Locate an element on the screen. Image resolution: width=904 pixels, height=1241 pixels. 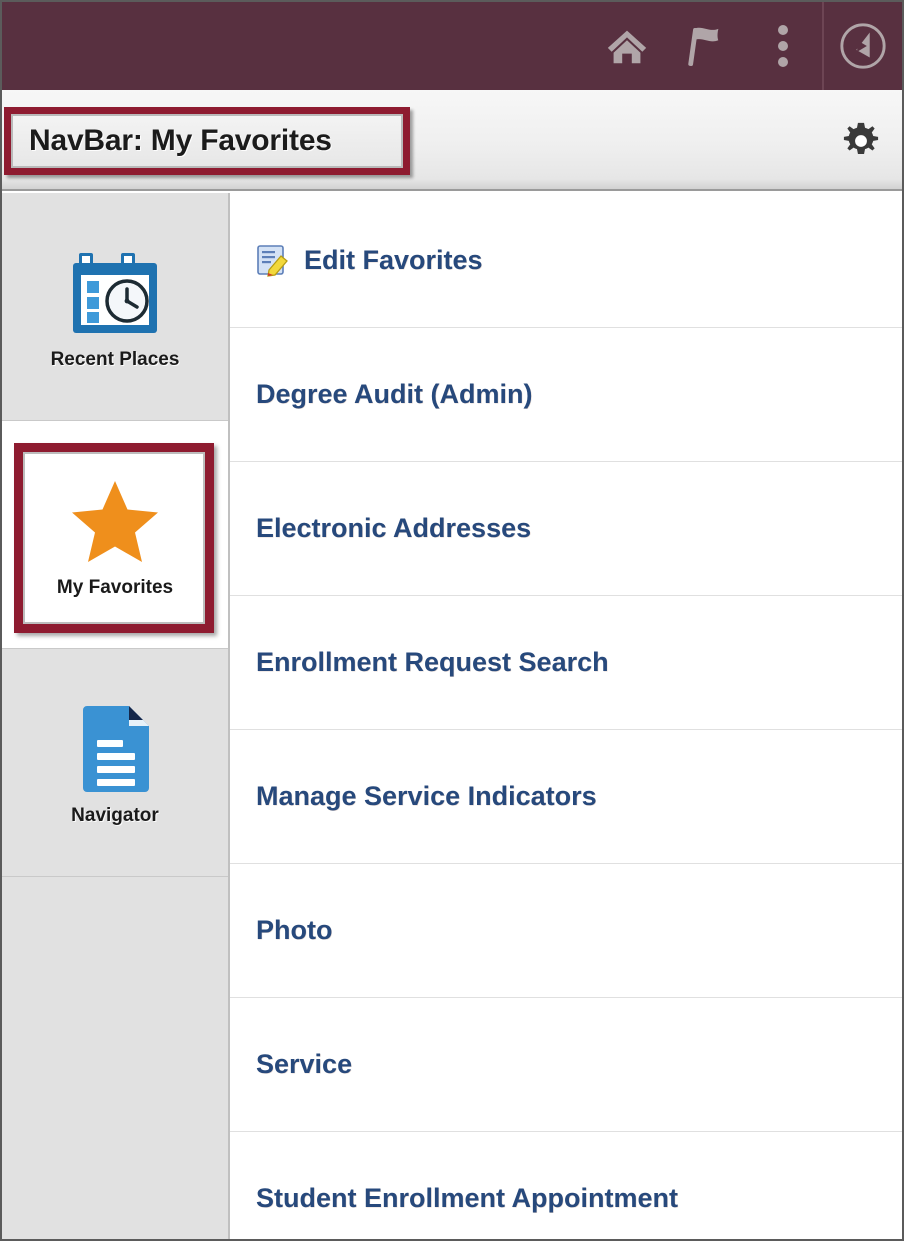
sidebar-tile-my-favorites: My Favorites is located at coordinates (115, 535).